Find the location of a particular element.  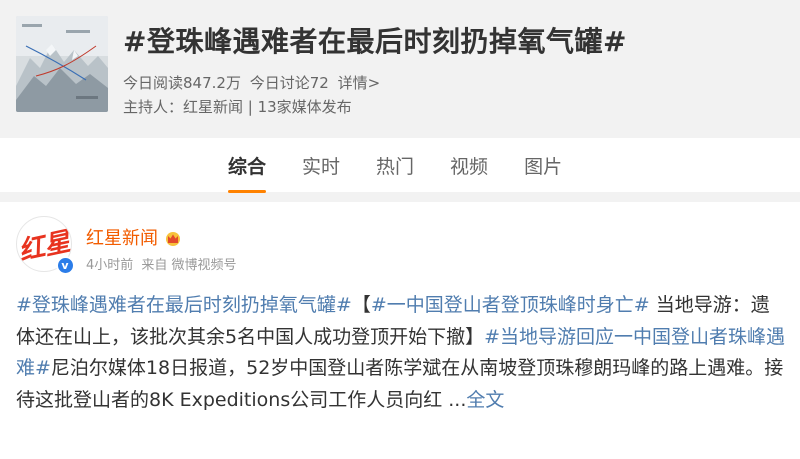

feed-tabs: 综合 实时 热门 视频 图片 is located at coordinates (413, 172).